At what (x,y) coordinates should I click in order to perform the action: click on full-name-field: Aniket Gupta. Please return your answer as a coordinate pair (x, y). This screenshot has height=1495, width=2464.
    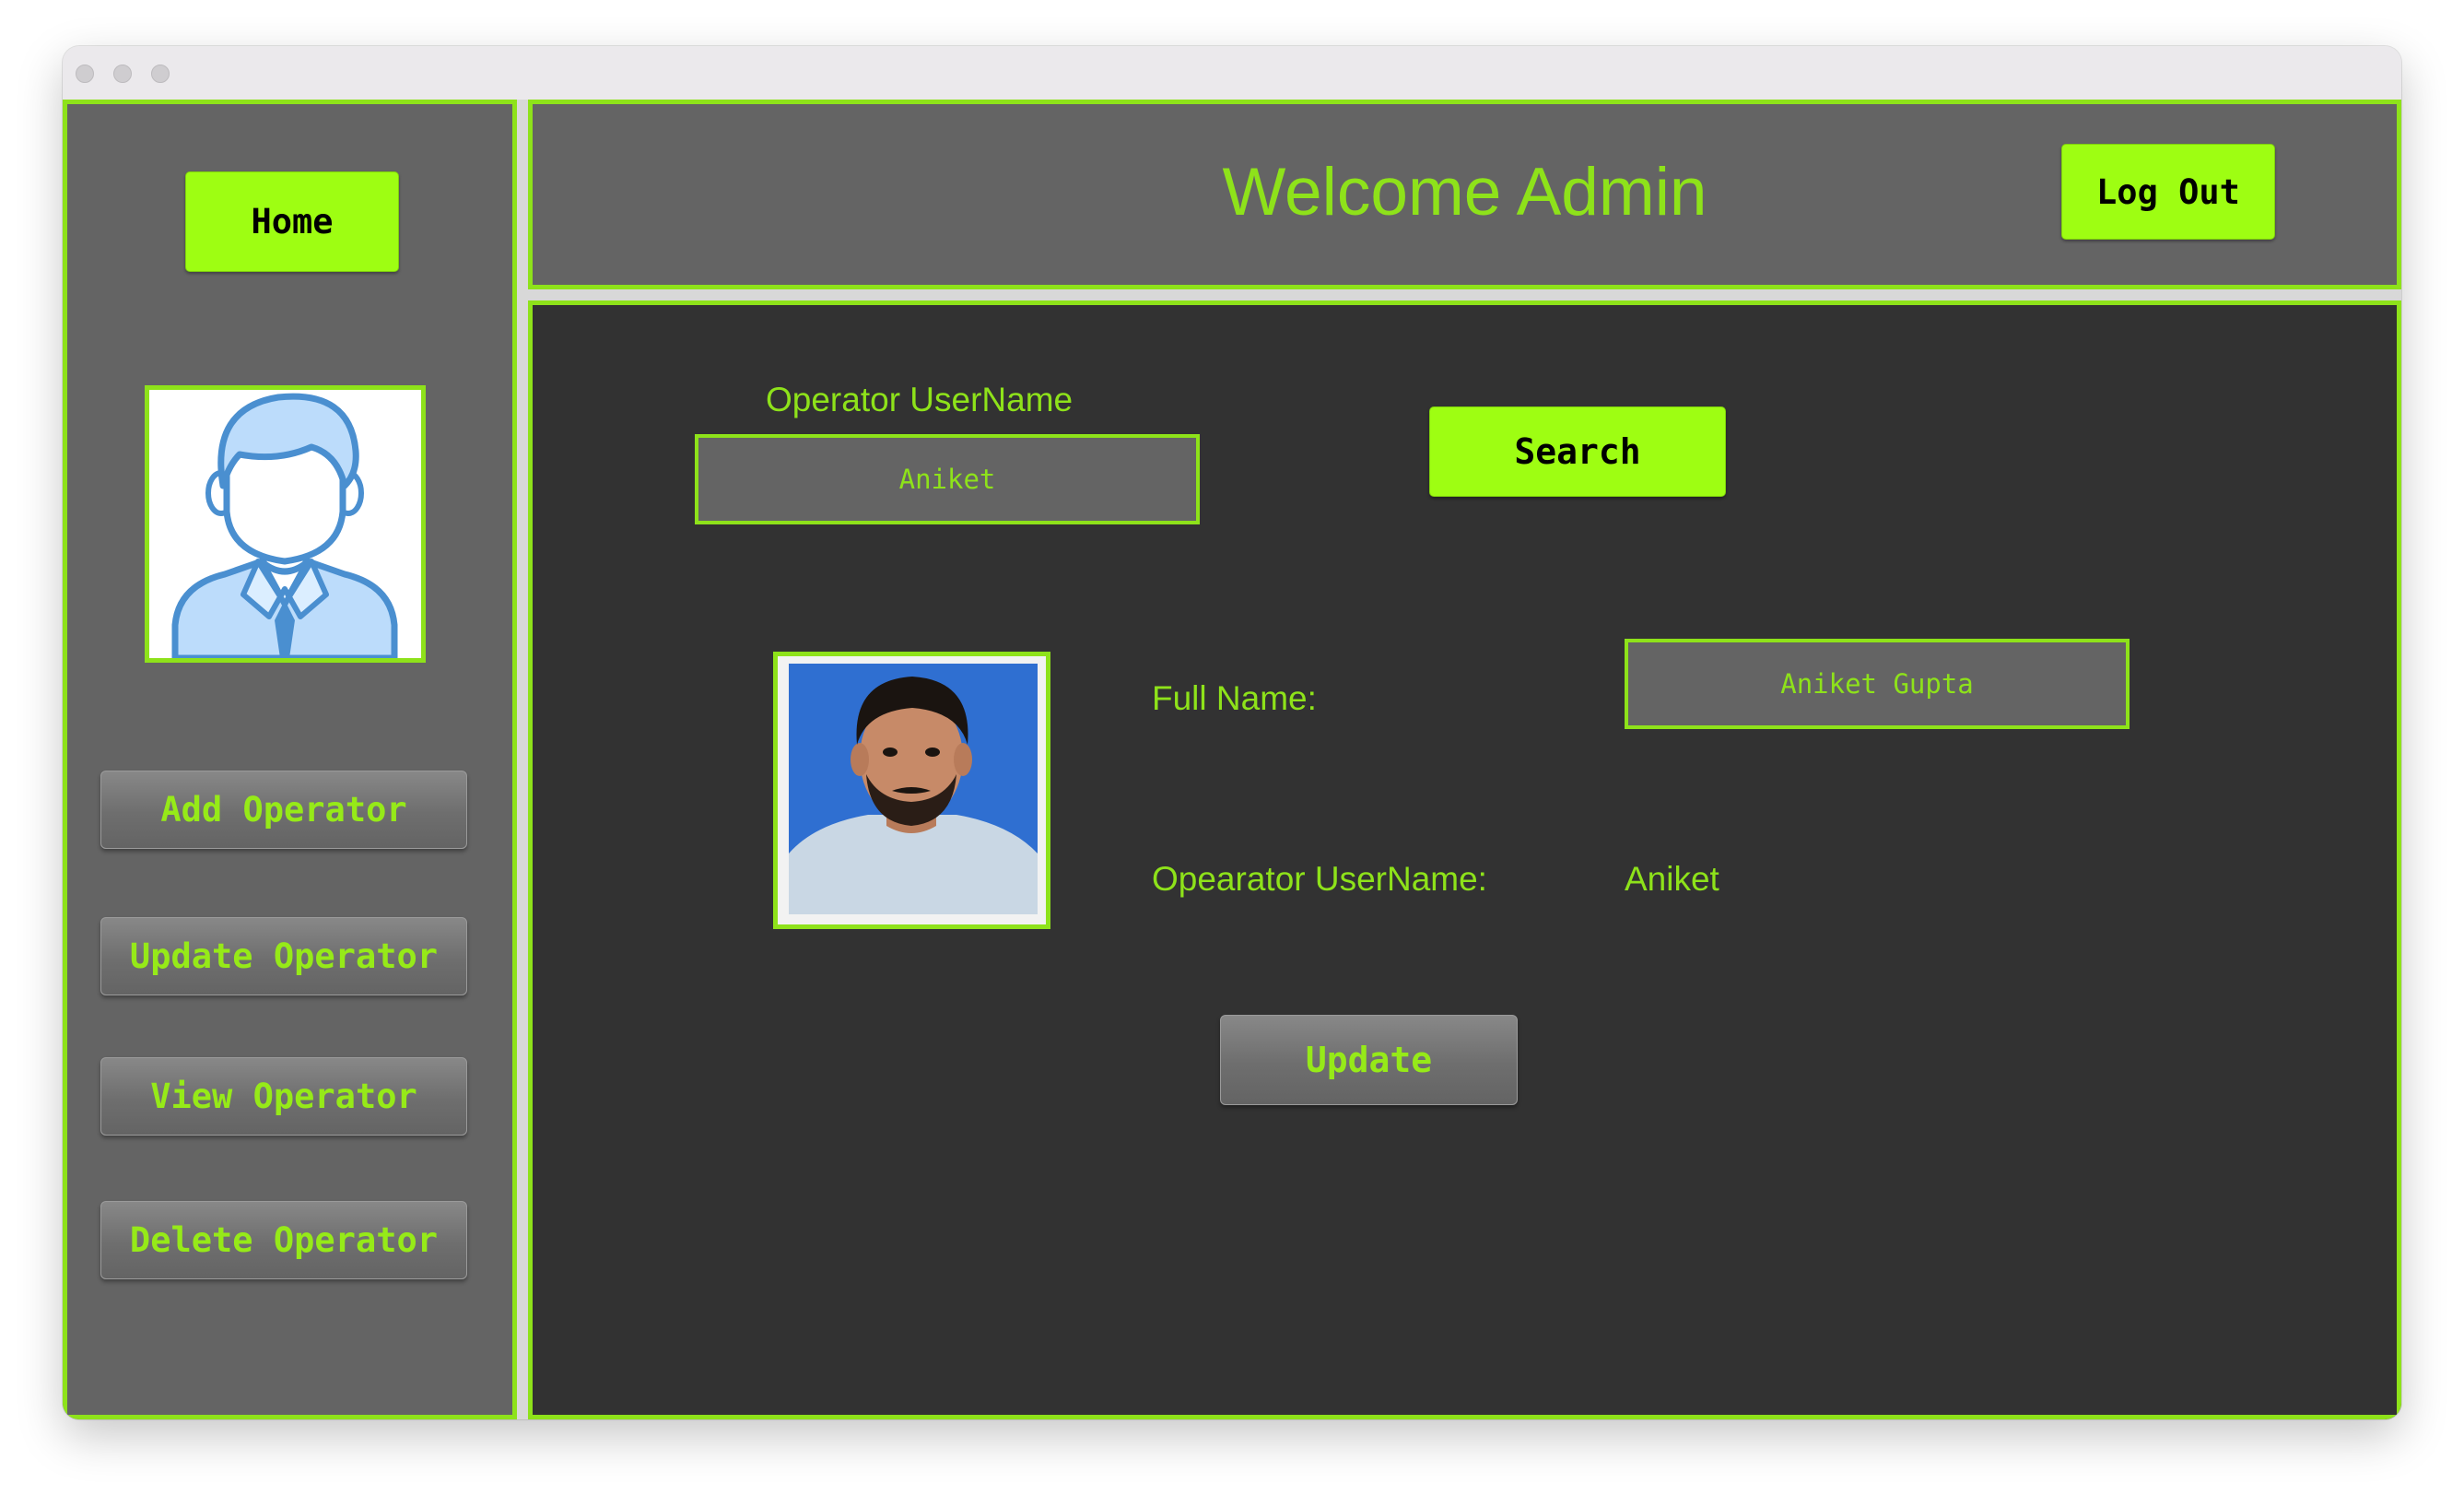
    Looking at the image, I should click on (1877, 684).